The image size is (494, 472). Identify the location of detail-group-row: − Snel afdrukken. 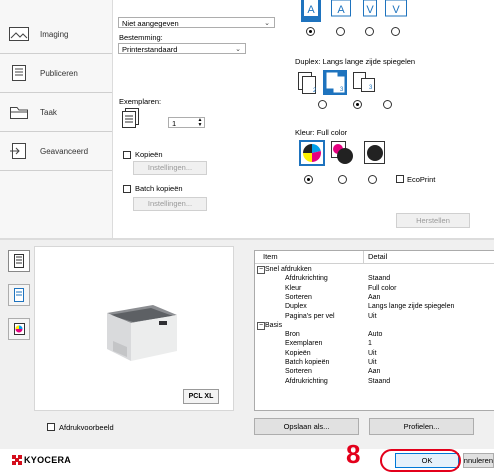
(374, 269).